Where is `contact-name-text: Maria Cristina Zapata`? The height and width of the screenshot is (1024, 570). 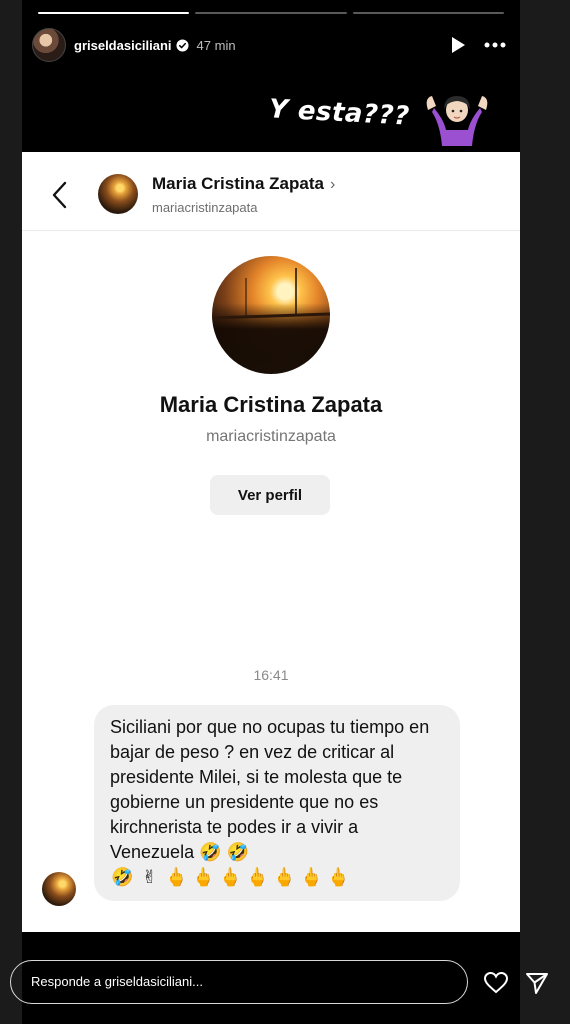
contact-name-text: Maria Cristina Zapata is located at coordinates (238, 183).